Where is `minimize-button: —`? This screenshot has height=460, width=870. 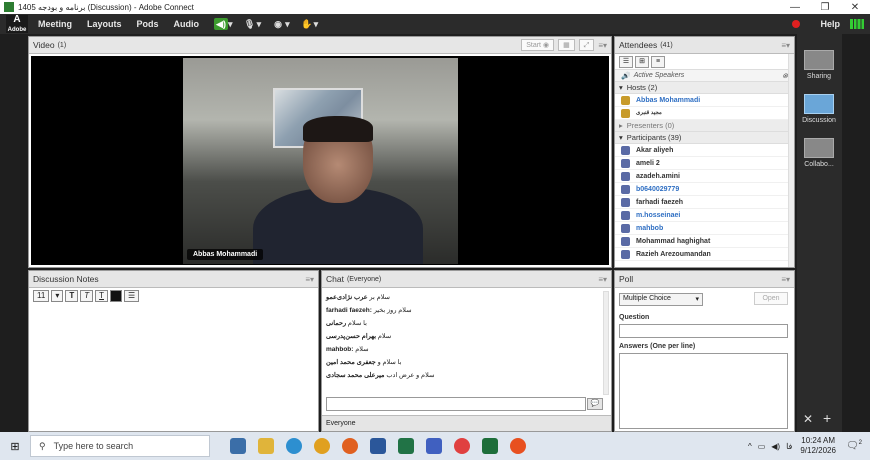
minimize-button: — is located at coordinates (795, 7).